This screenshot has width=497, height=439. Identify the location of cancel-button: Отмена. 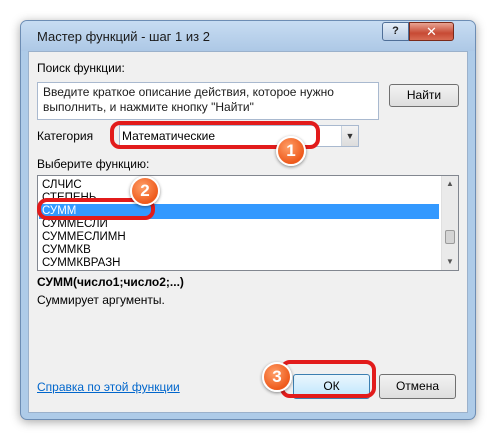
(417, 386).